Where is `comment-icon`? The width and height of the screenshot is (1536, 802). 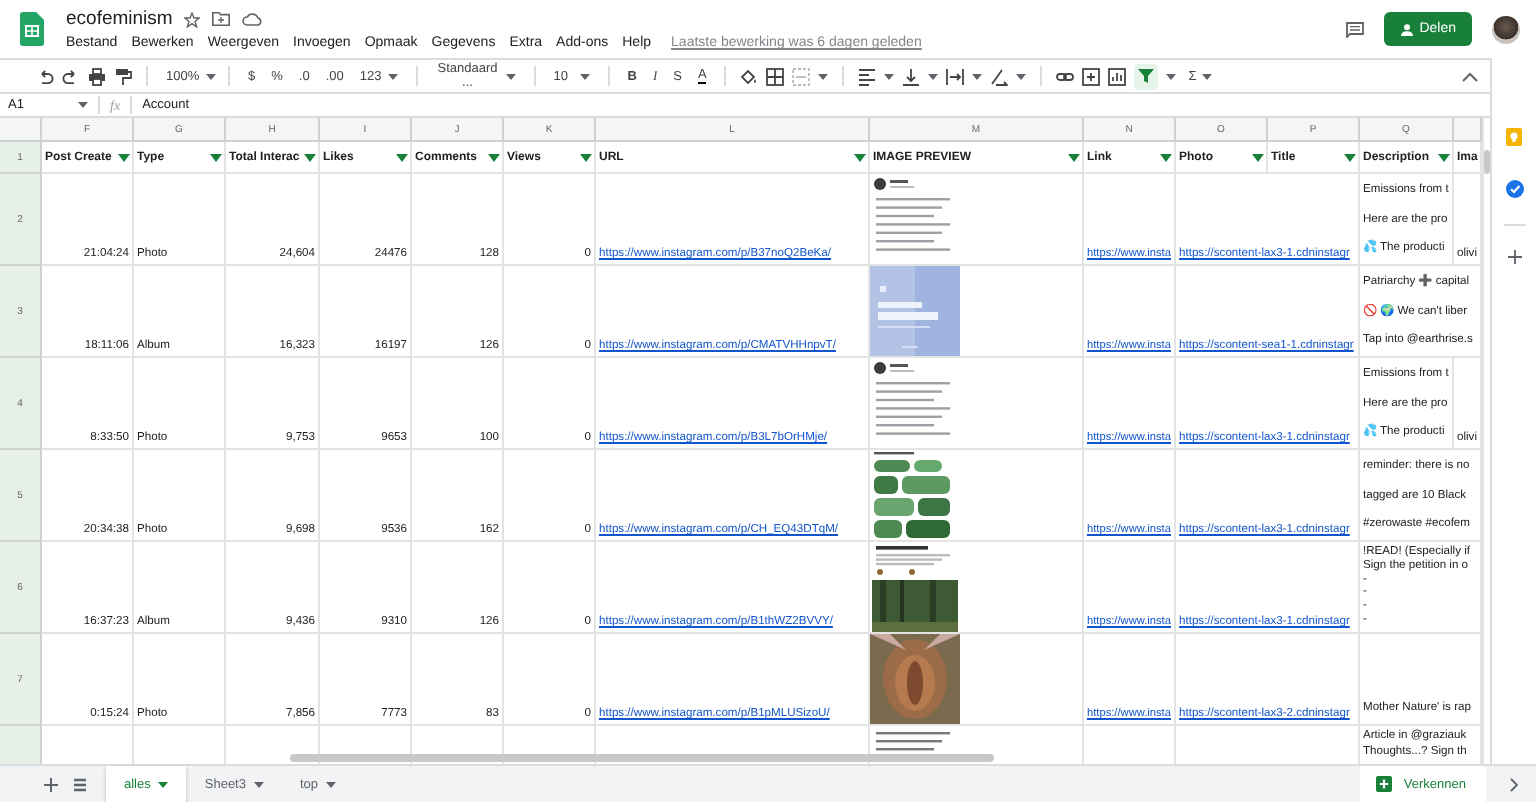
comment-icon is located at coordinates (1354, 29).